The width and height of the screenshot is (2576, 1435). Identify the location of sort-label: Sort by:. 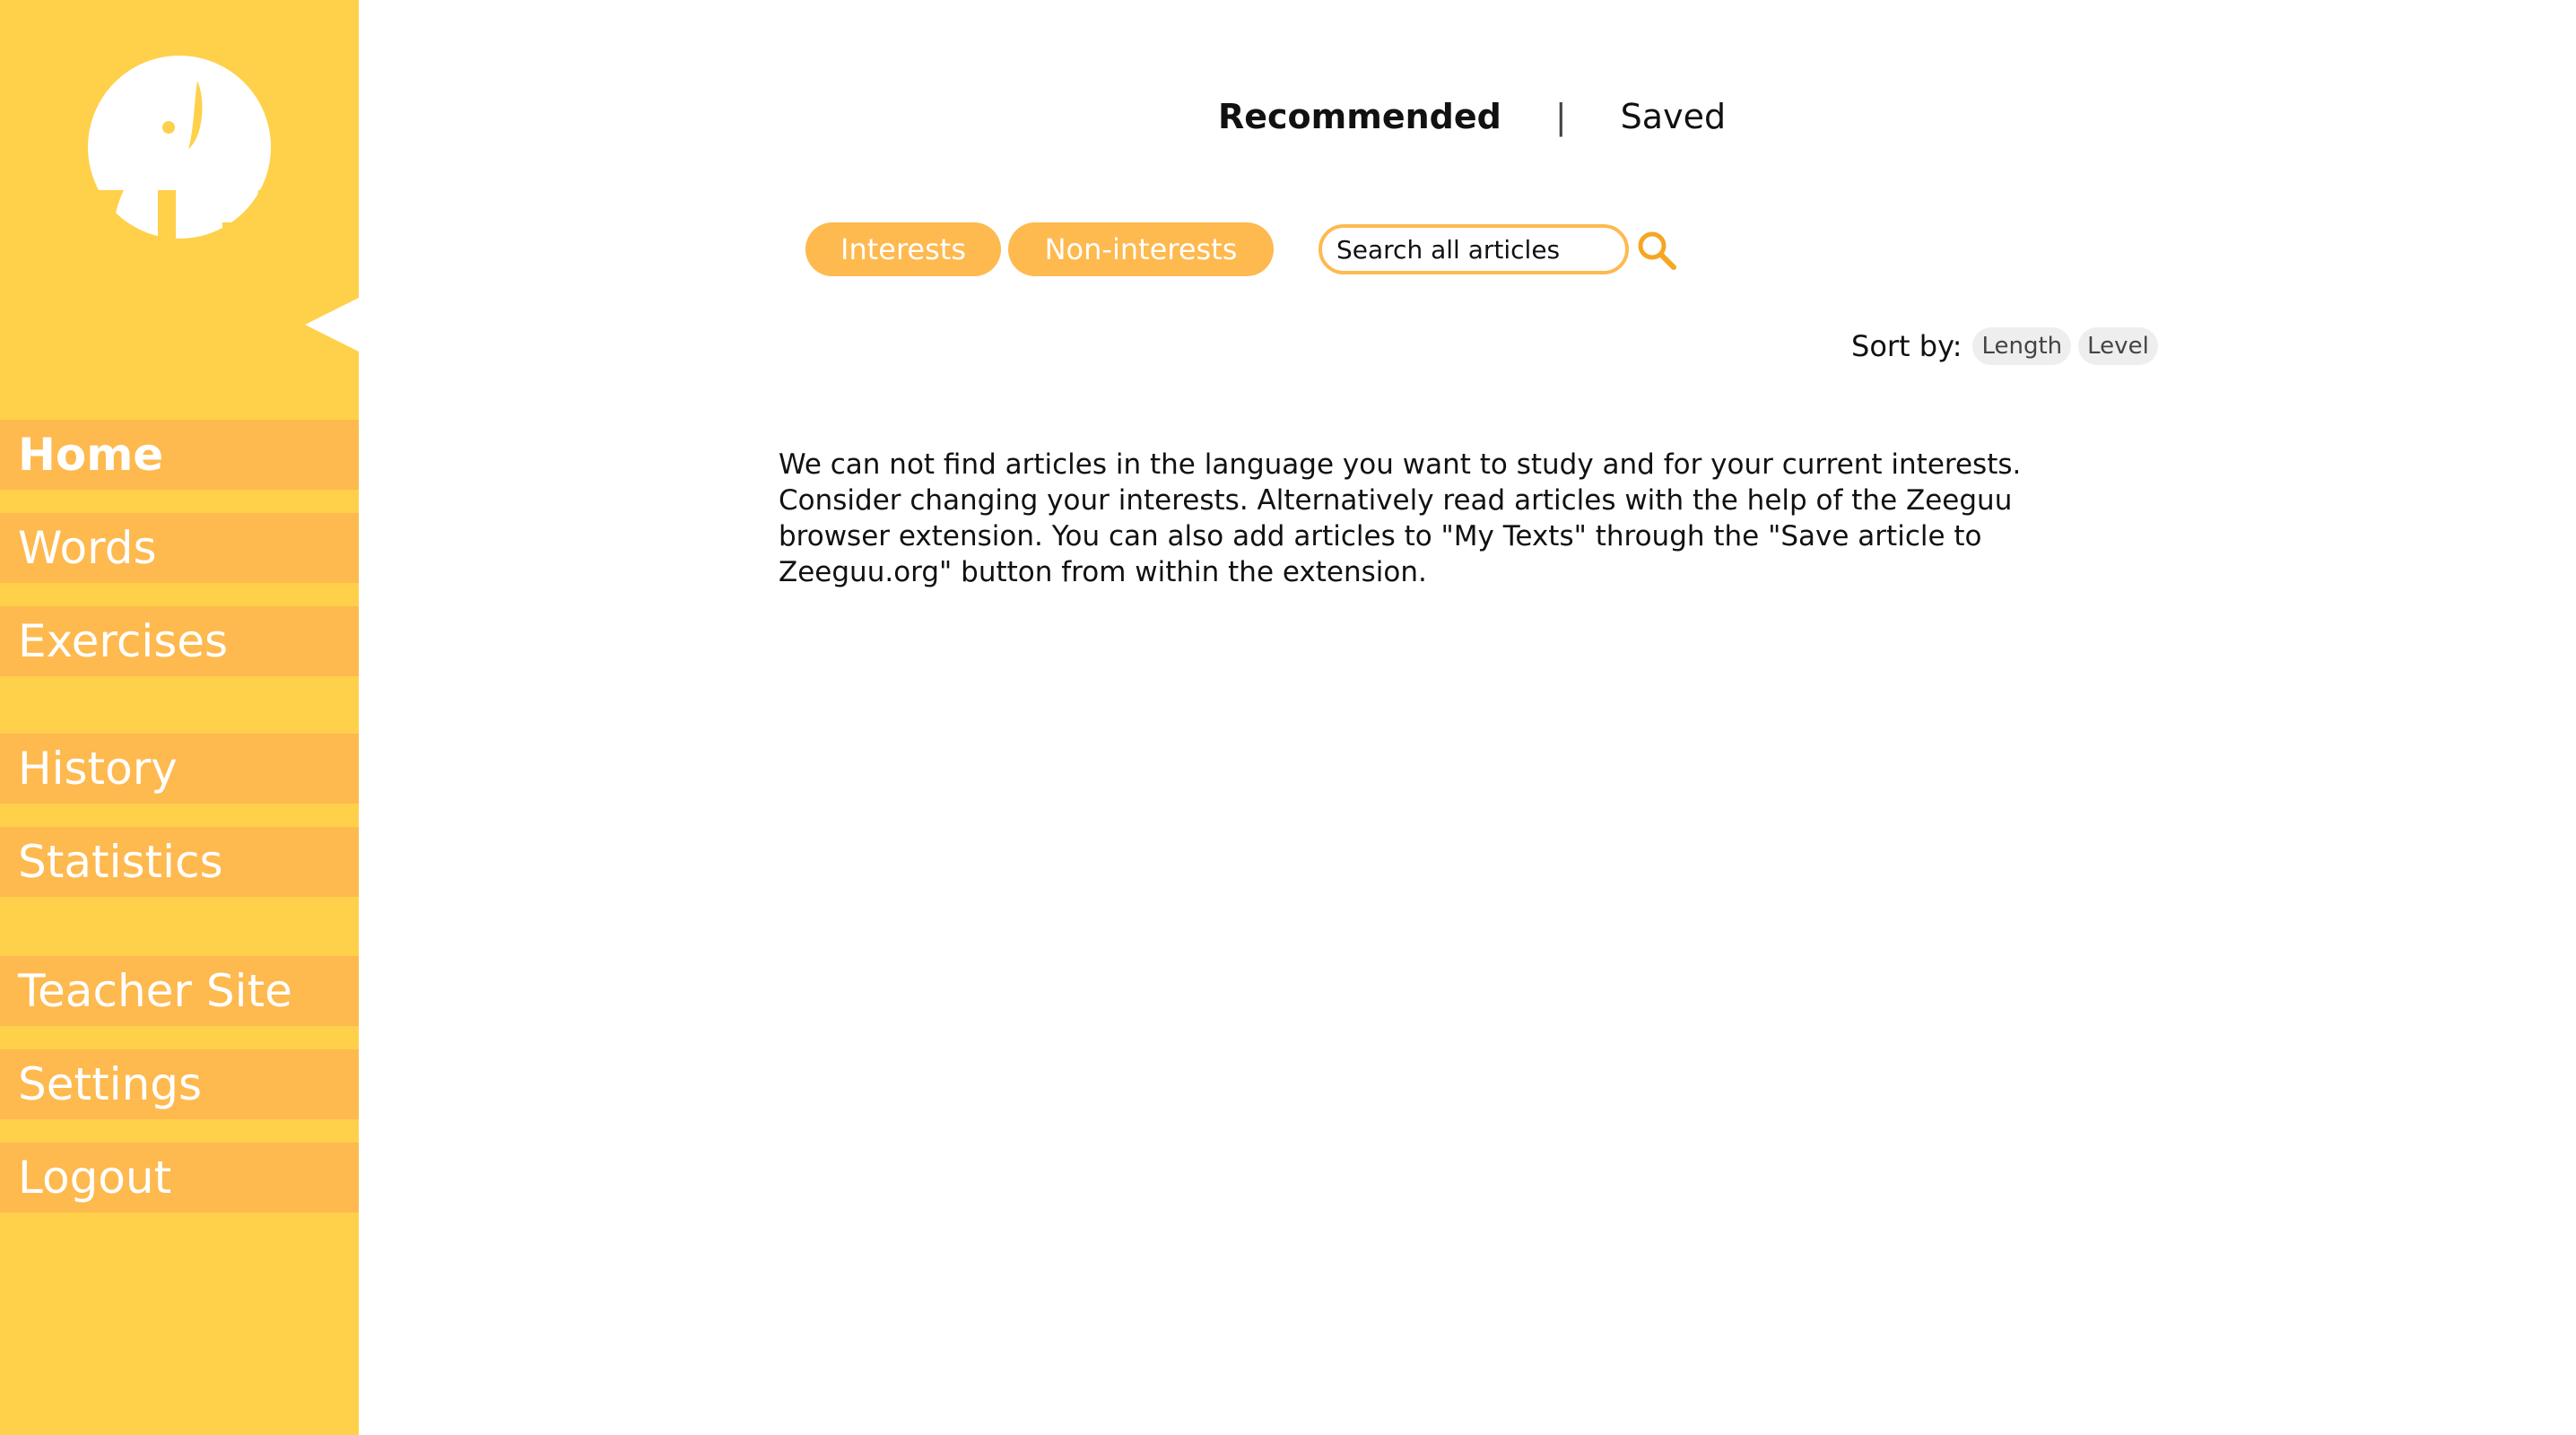
(1906, 346).